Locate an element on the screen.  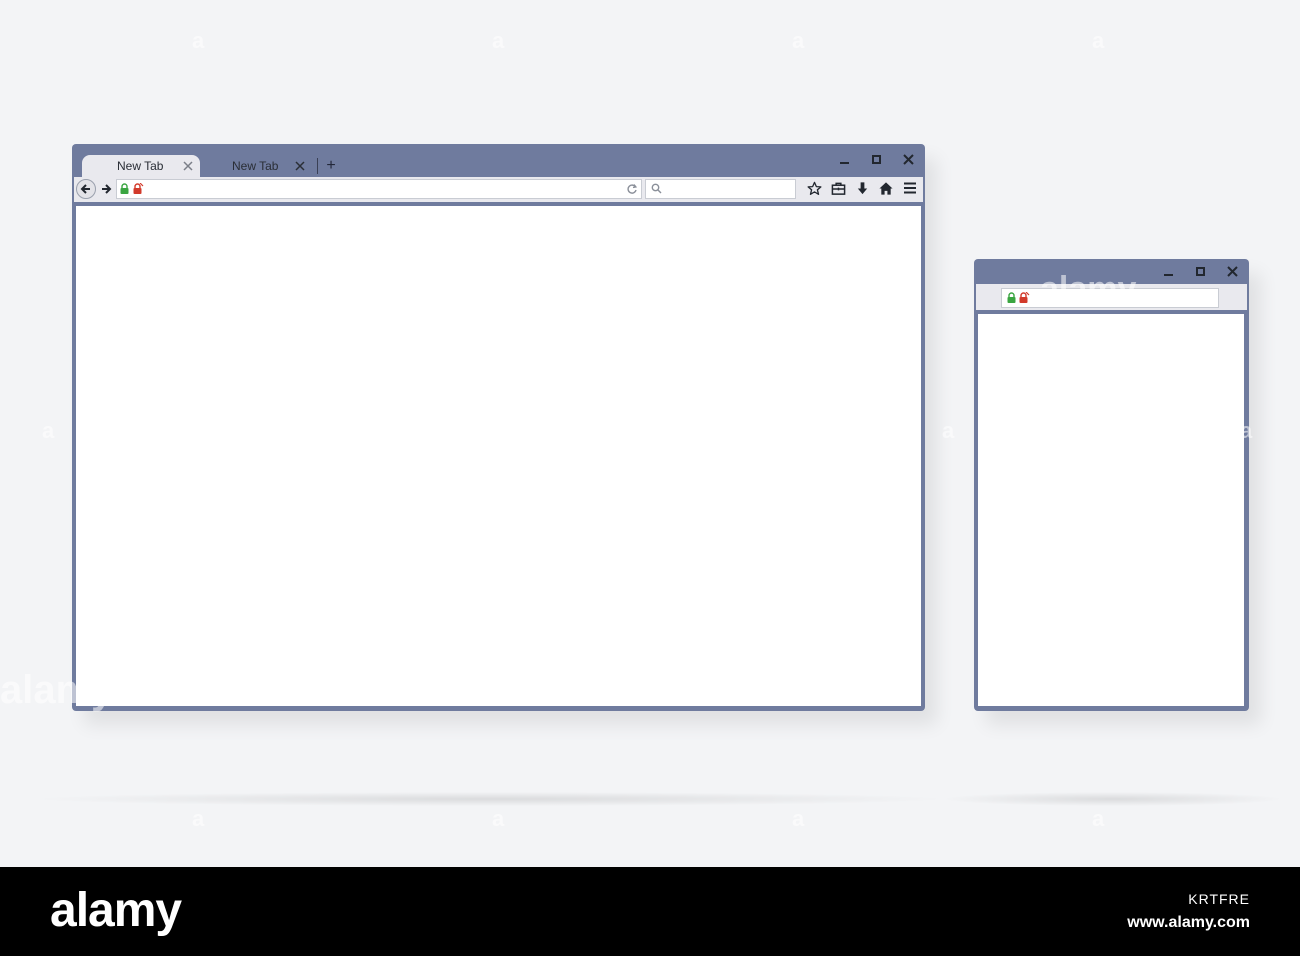
search-bar is located at coordinates (720, 189).